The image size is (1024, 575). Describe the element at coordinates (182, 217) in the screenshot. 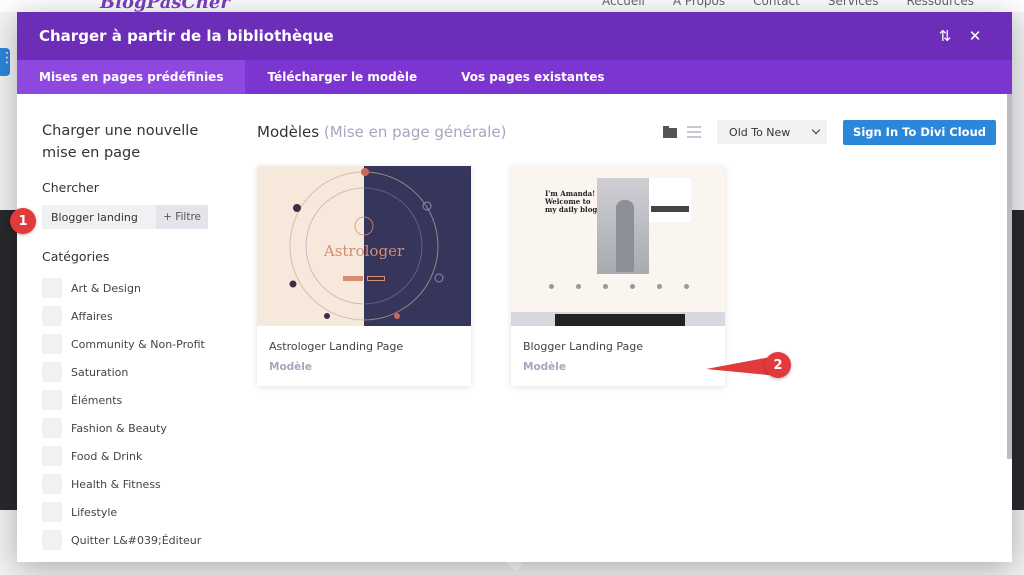

I see `filter-button: + Filtre` at that location.